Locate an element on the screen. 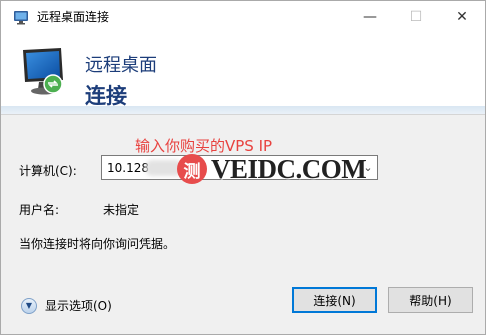 This screenshot has height=335, width=486. maximize-icon: ☐ is located at coordinates (416, 16).